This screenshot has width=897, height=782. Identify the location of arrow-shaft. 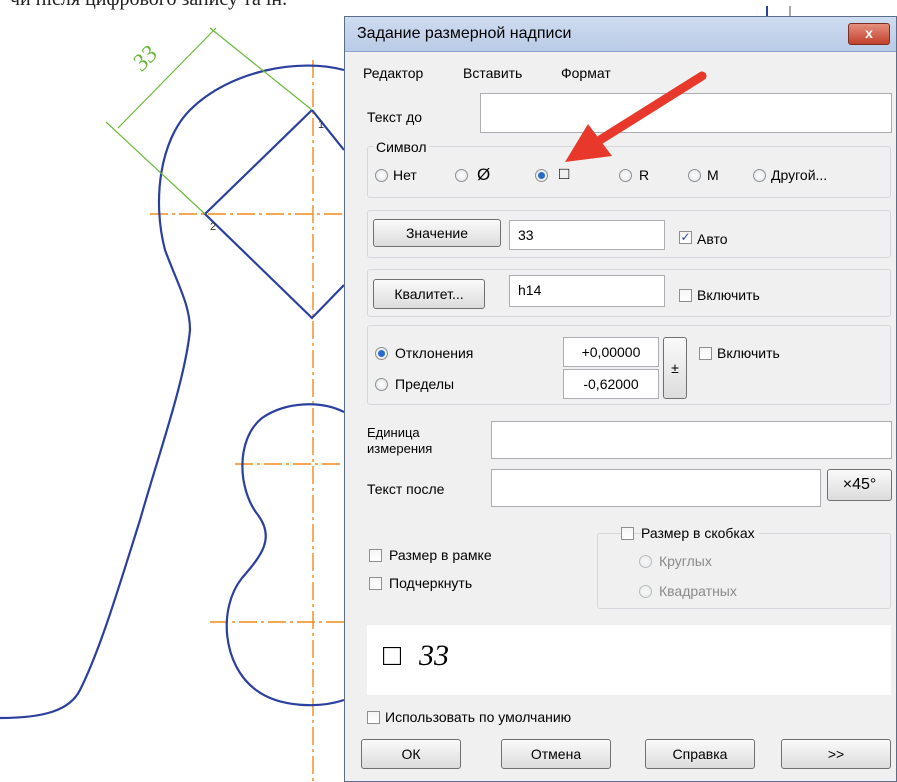
(651, 108).